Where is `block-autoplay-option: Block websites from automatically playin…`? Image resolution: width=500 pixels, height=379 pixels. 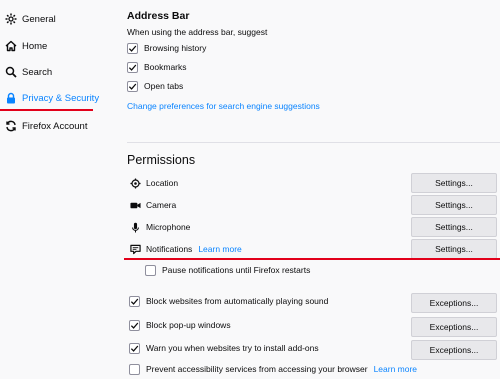
block-autoplay-option: Block websites from automatically playin… is located at coordinates (228, 301).